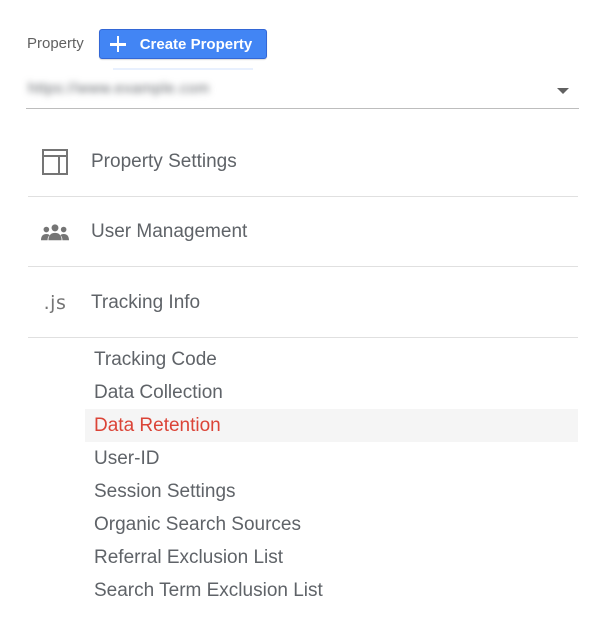  I want to click on submenu-item-organic-search-sources: Organic Search Sources, so click(331, 524).